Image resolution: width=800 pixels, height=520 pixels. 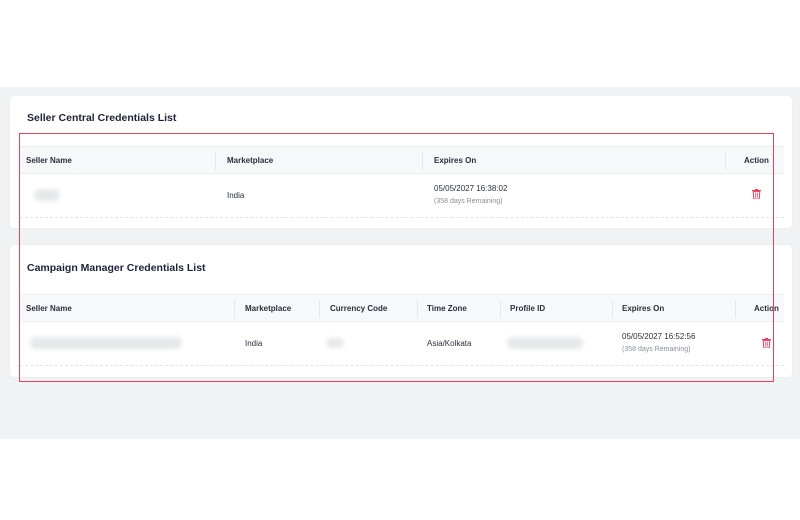 What do you see at coordinates (528, 308) in the screenshot?
I see `column-profile-id: Profile ID` at bounding box center [528, 308].